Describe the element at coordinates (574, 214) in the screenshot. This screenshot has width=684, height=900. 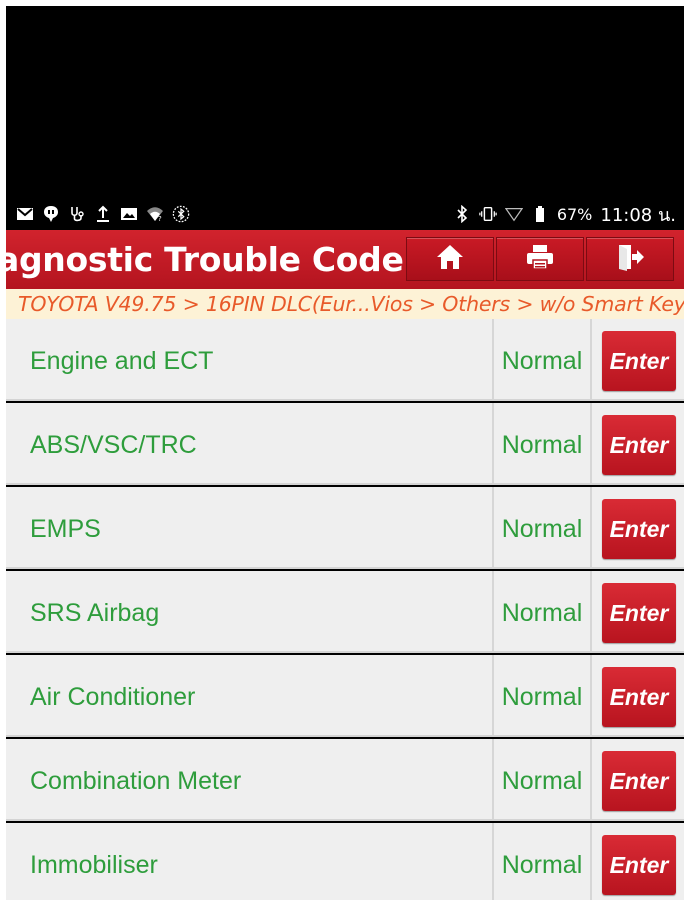
I see `battery-percent: 67%` at that location.